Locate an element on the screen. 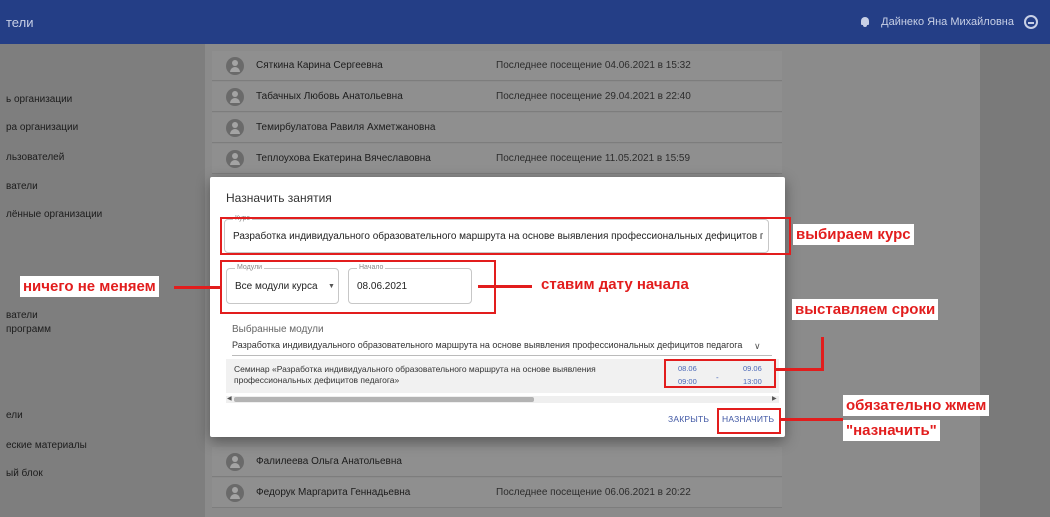  user-area: Дайнеко Яна Михайловна is located at coordinates (948, 22).